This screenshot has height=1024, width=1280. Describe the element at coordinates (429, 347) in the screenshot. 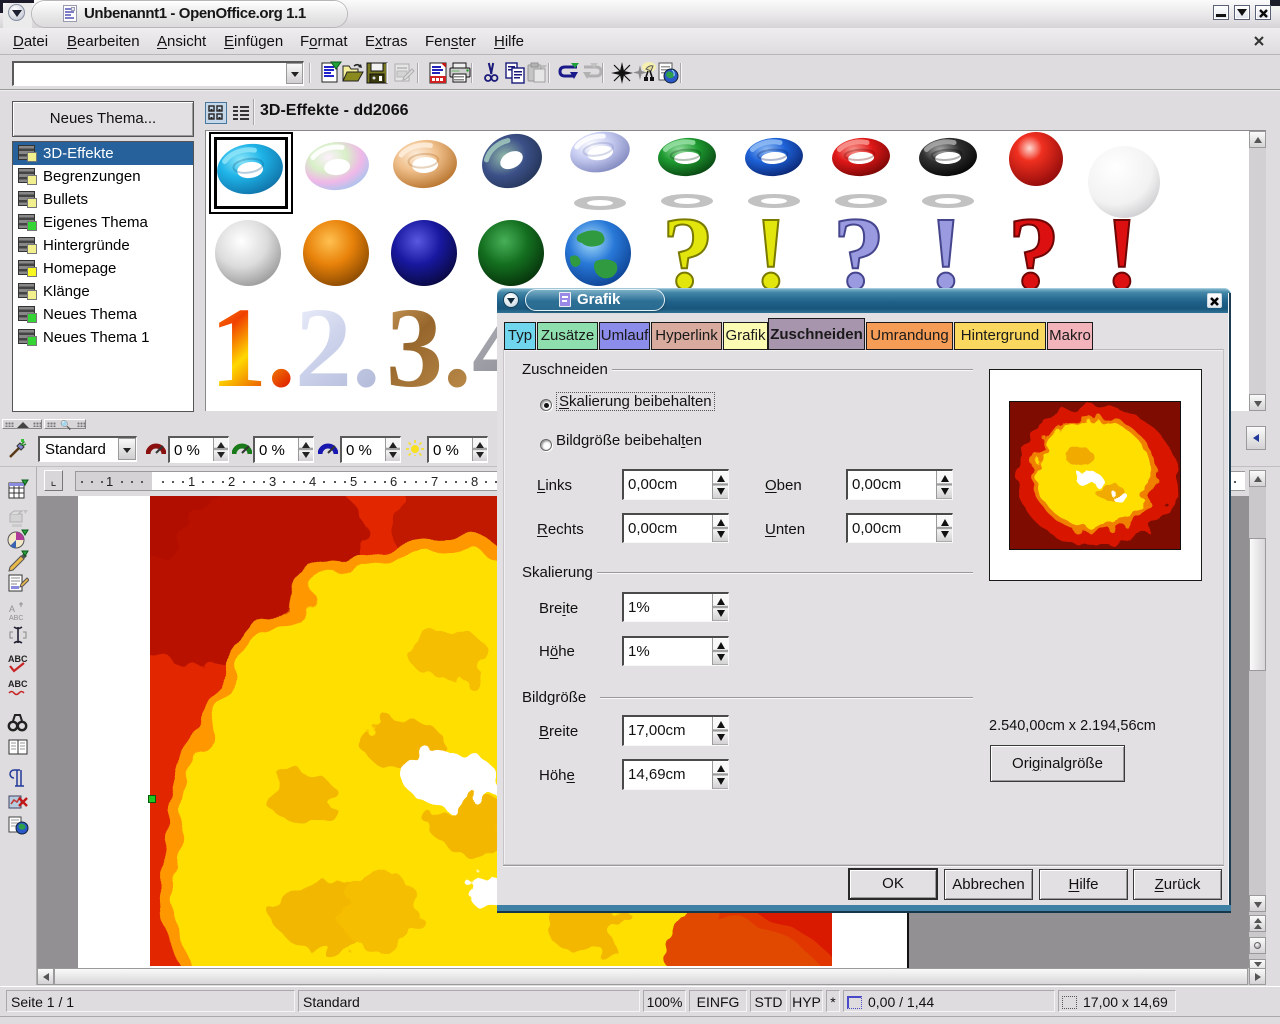

I see `svg-text: 3.` at that location.